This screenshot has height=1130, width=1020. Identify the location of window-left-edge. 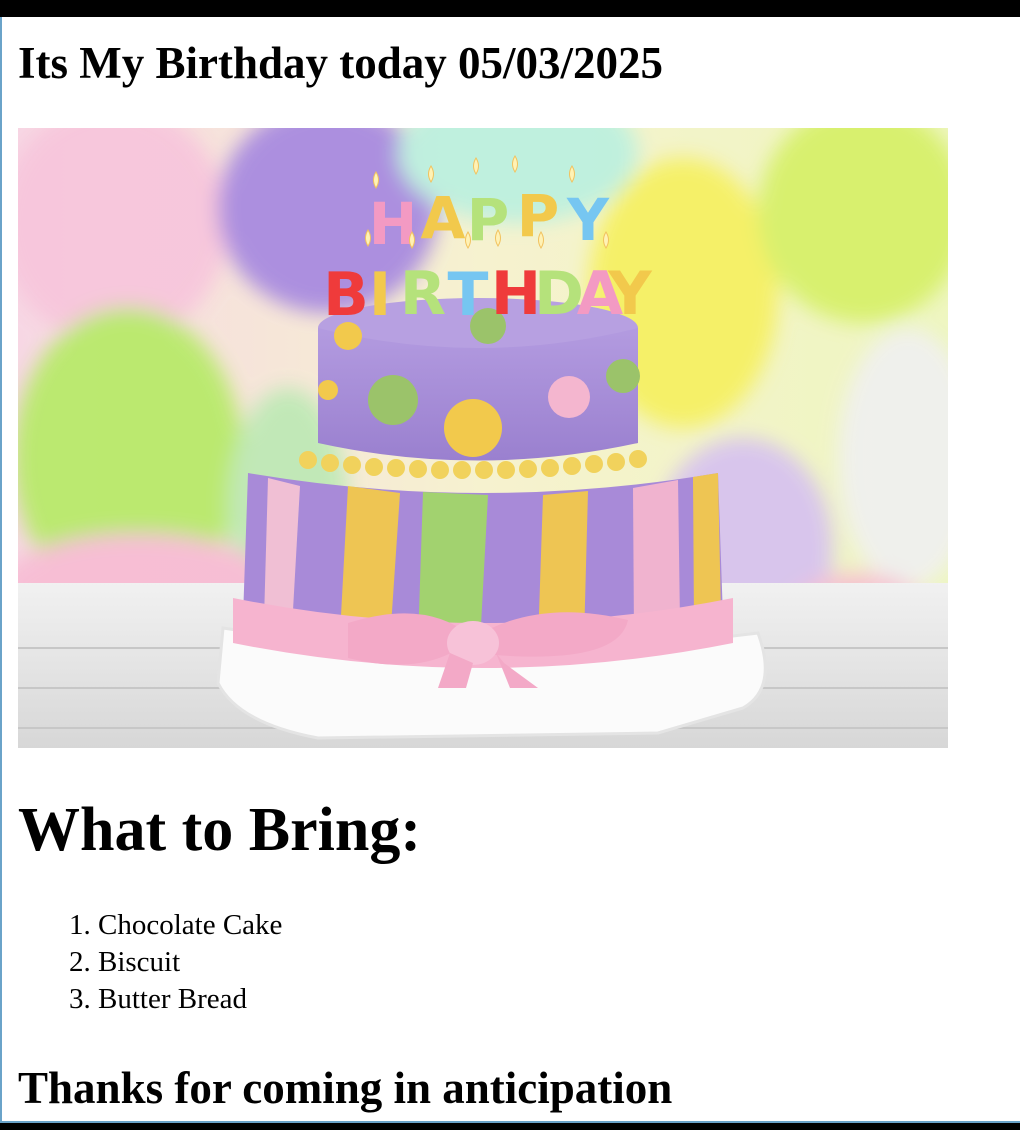
(1, 570).